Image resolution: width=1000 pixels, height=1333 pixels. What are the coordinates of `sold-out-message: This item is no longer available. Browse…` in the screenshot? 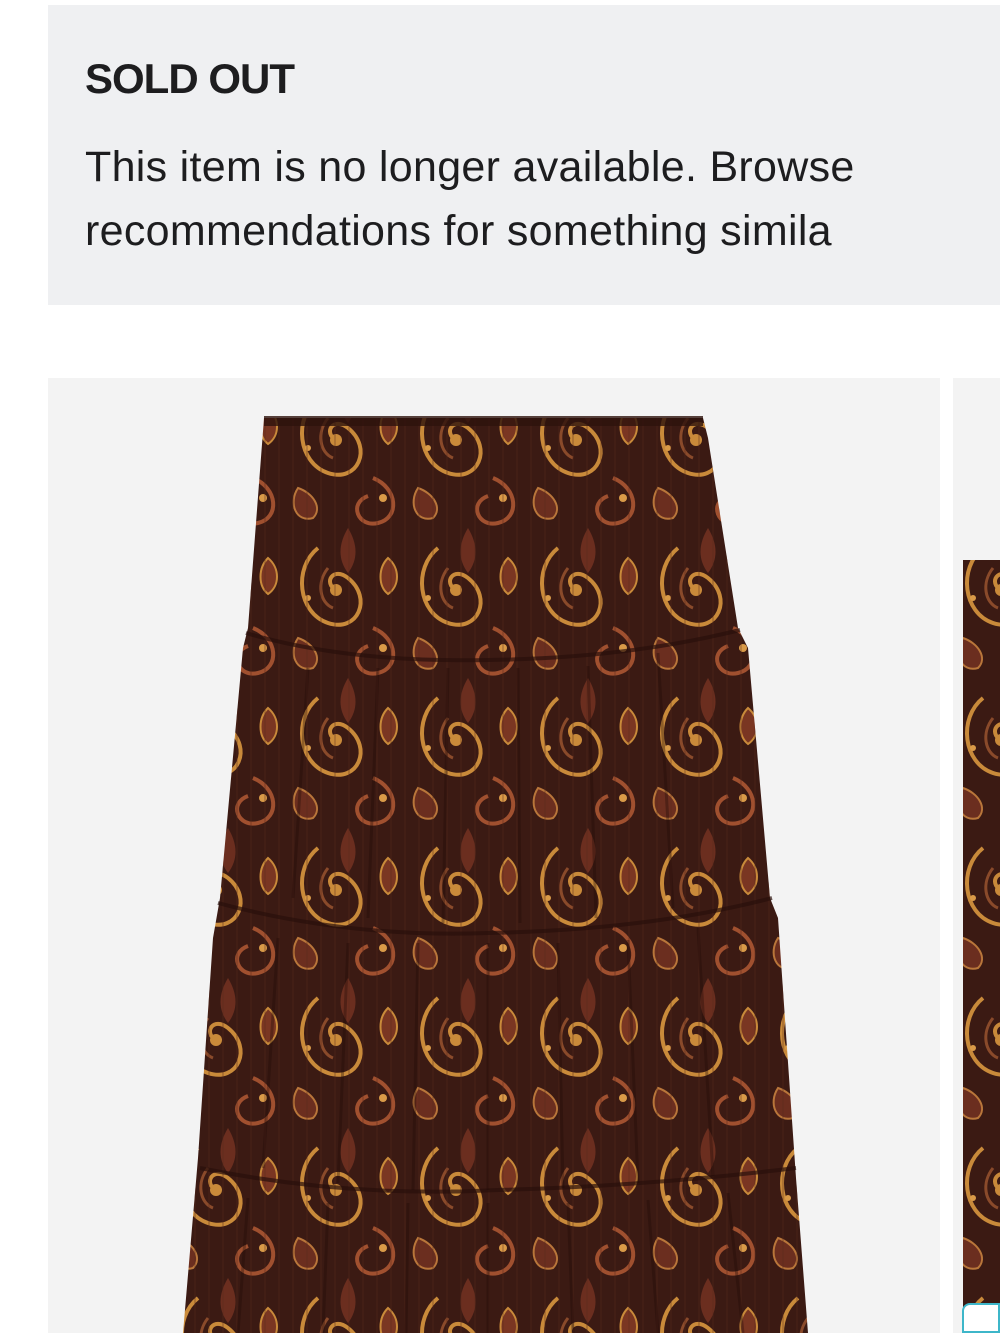 It's located at (542, 199).